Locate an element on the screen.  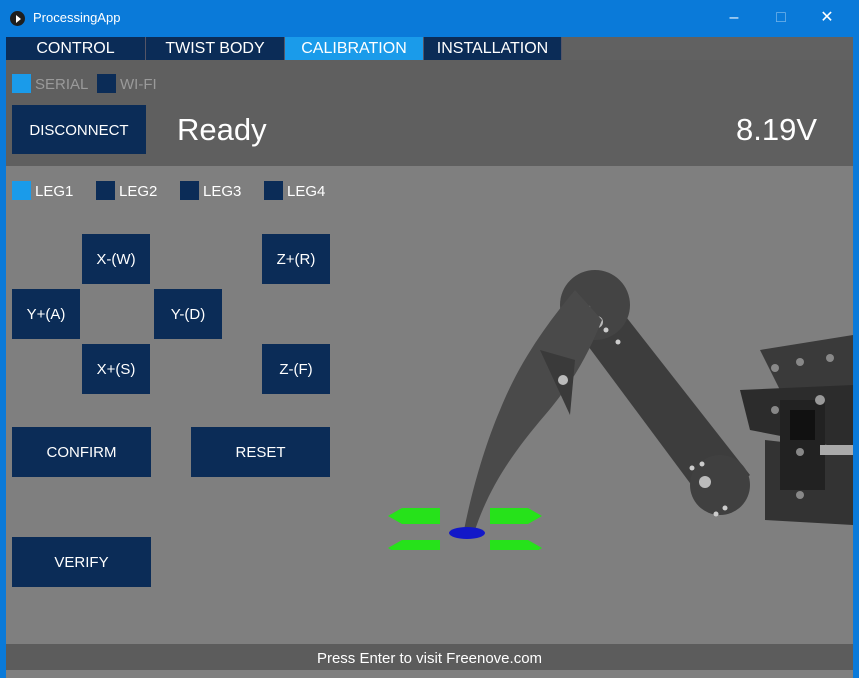
arrow-left-bottom-icon is located at coordinates (414, 545).